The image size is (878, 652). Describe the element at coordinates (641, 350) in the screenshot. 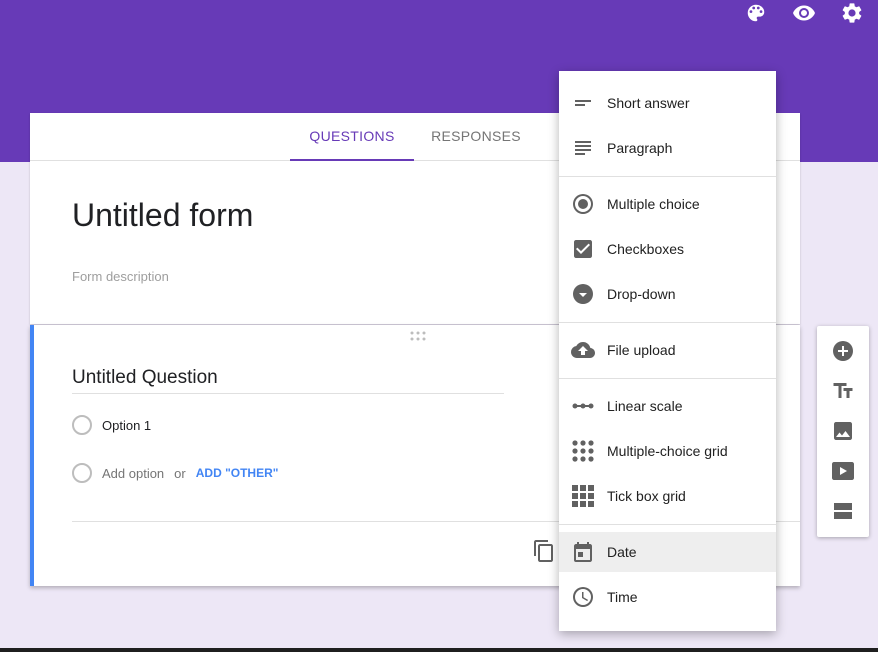

I see `menu-item-label: File upload` at that location.